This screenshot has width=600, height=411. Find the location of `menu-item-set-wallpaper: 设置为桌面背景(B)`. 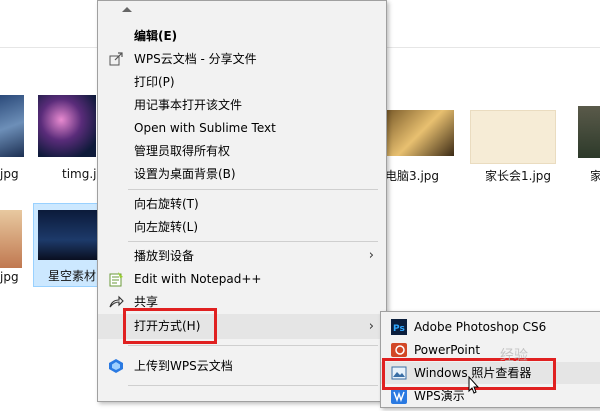

menu-item-set-wallpaper: 设置为桌面背景(B) is located at coordinates (242, 174).